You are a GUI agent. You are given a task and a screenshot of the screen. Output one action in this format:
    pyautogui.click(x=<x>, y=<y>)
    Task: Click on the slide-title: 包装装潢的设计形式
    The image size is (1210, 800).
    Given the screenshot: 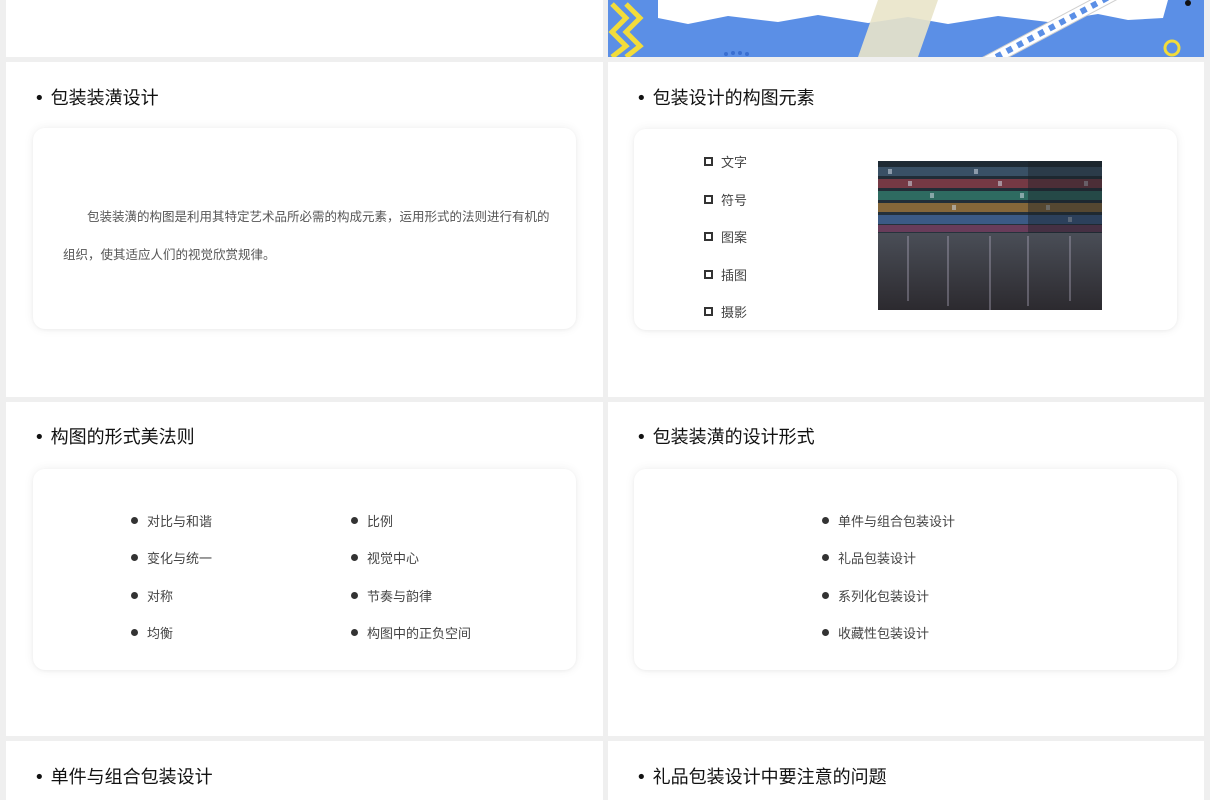 What is the action you would take?
    pyautogui.click(x=725, y=436)
    